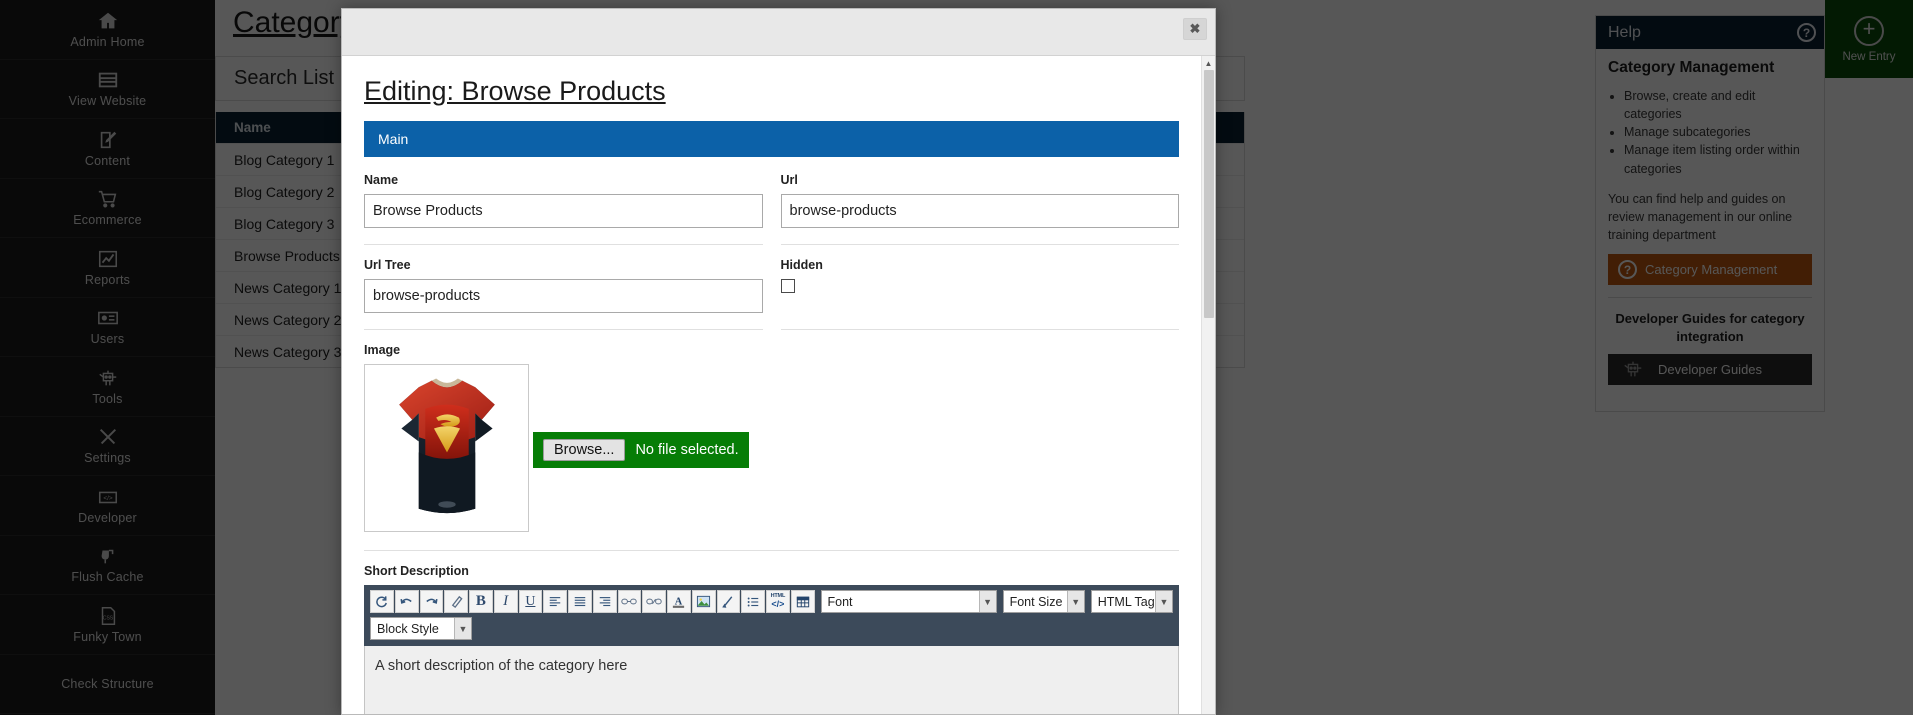 Image resolution: width=1913 pixels, height=715 pixels. I want to click on close-icon: ✖, so click(1195, 29).